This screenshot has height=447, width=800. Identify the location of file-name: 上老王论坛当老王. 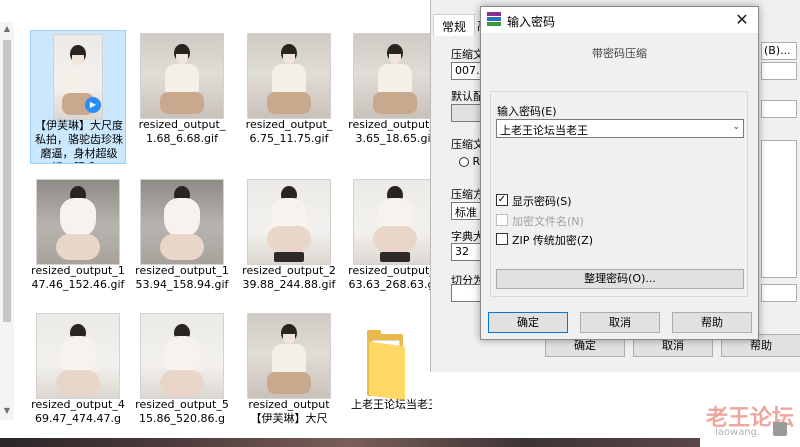
(391, 404).